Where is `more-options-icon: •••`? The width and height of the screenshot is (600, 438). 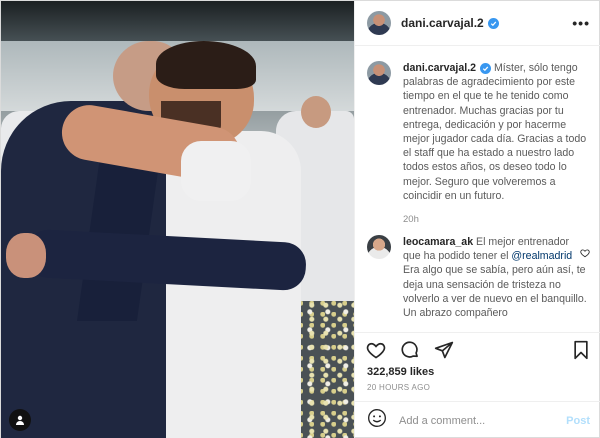
more-options-icon: ••• is located at coordinates (581, 23).